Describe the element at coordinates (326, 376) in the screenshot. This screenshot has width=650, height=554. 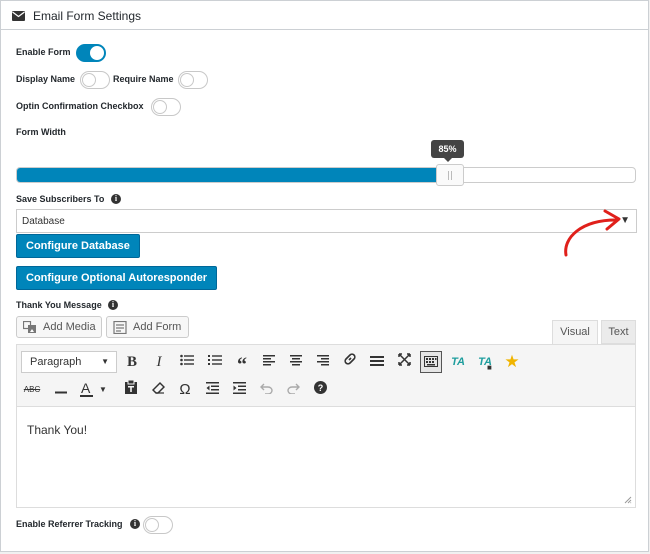
I see `editor-toolbar: Paragraph ▼ B I “ TA TA ■ ★ ABC A ▼ Ω ?` at that location.